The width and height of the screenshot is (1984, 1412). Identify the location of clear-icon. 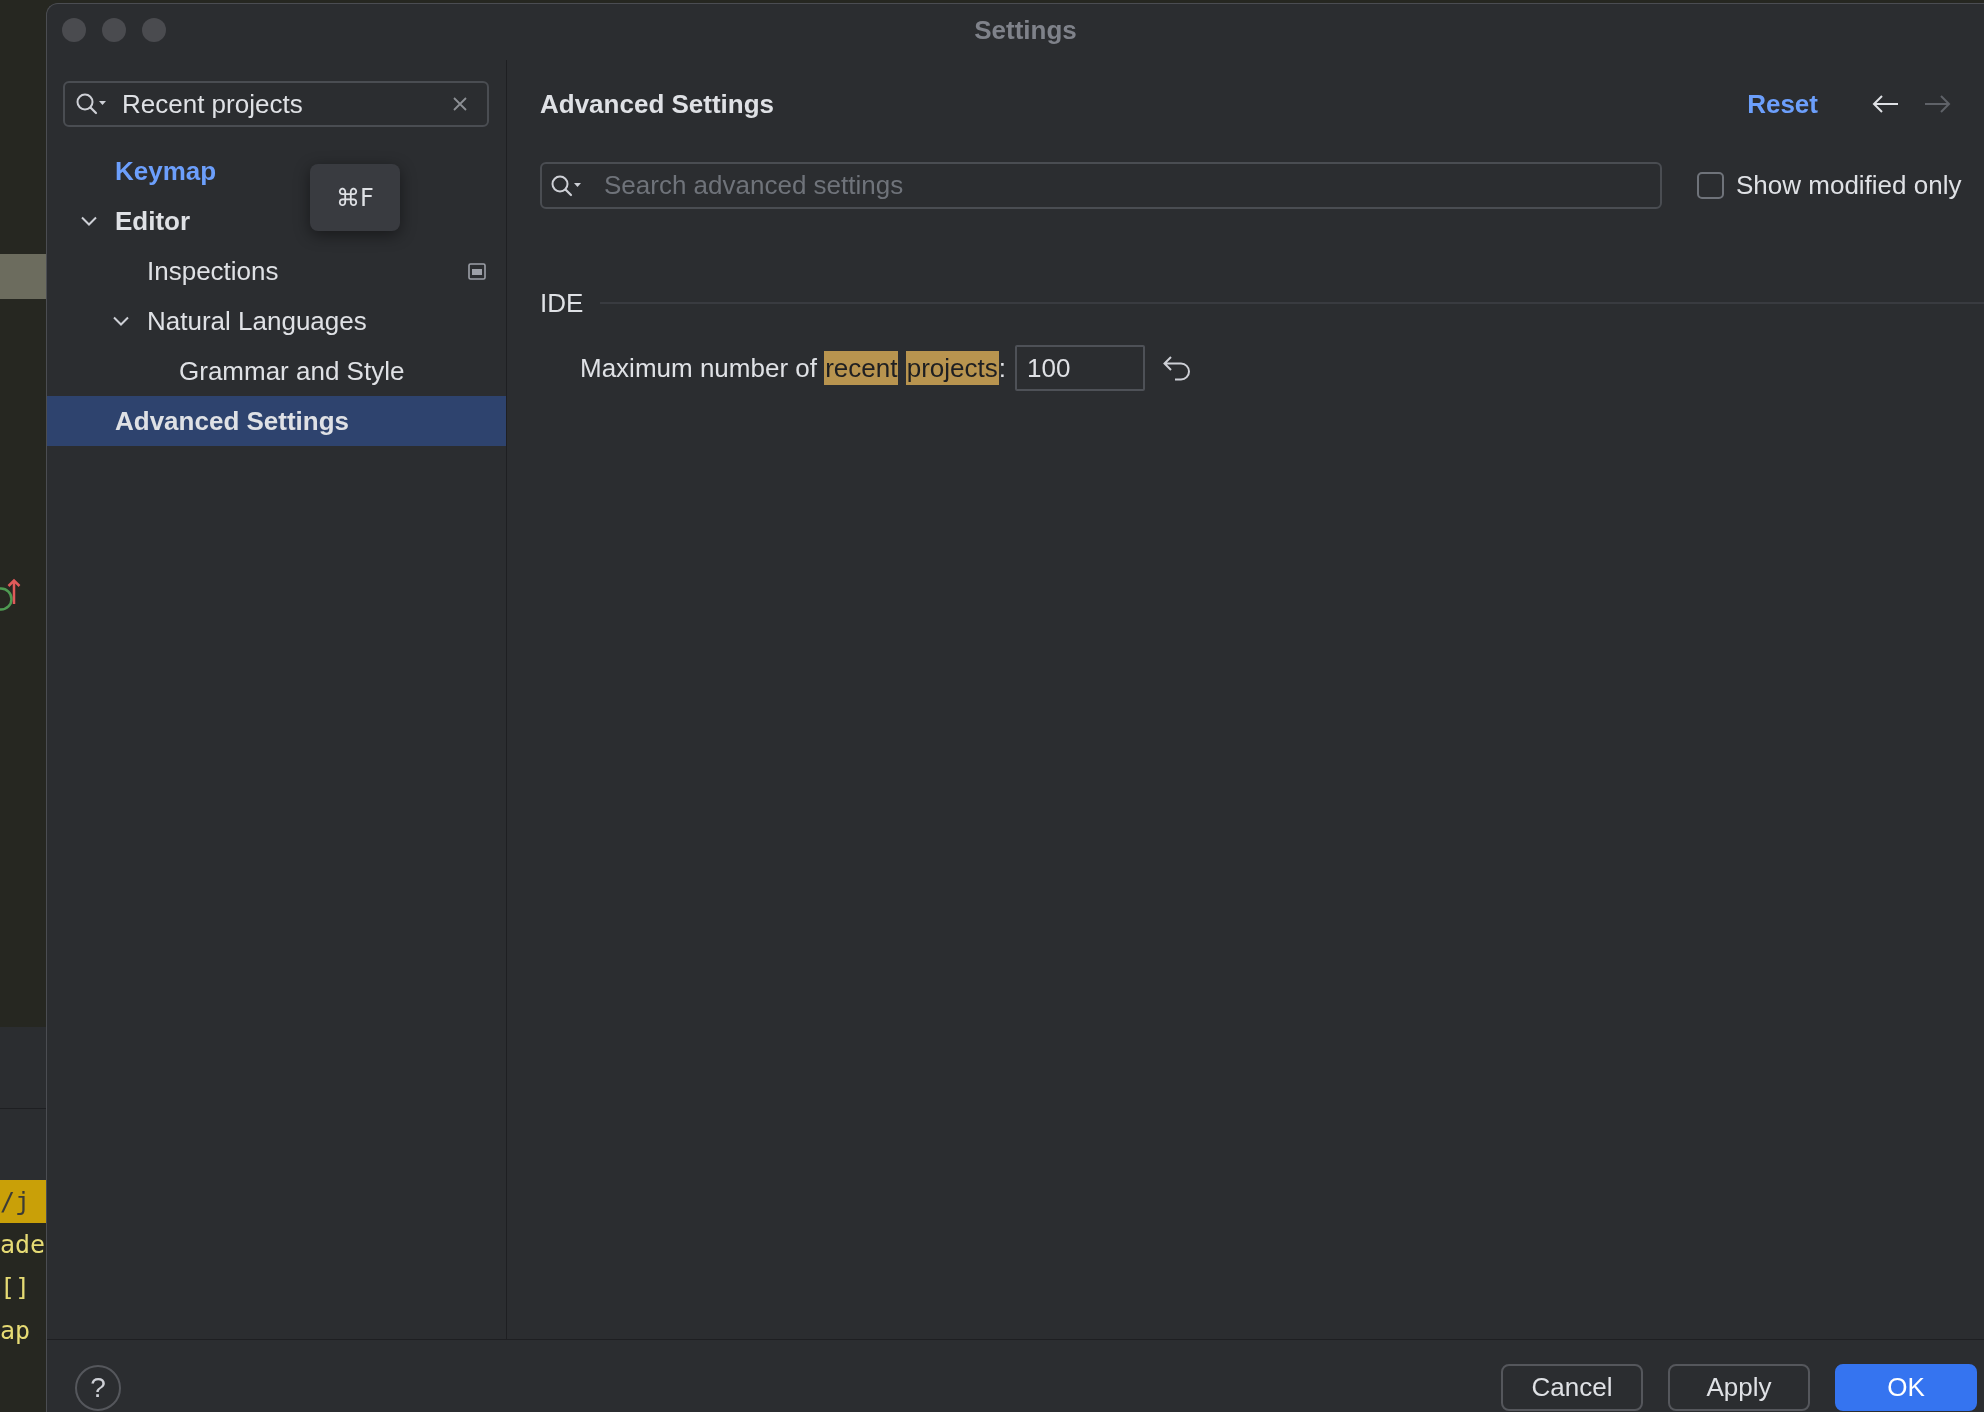
(460, 104).